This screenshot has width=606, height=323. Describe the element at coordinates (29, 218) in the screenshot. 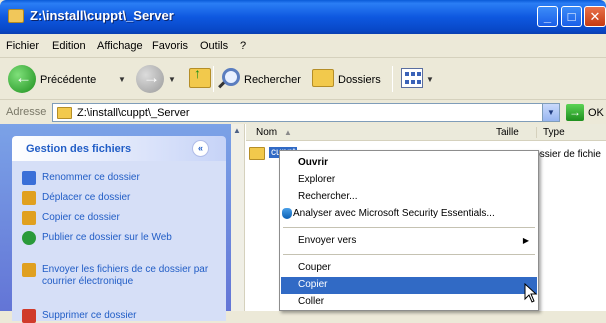

I see `copy-icon` at that location.